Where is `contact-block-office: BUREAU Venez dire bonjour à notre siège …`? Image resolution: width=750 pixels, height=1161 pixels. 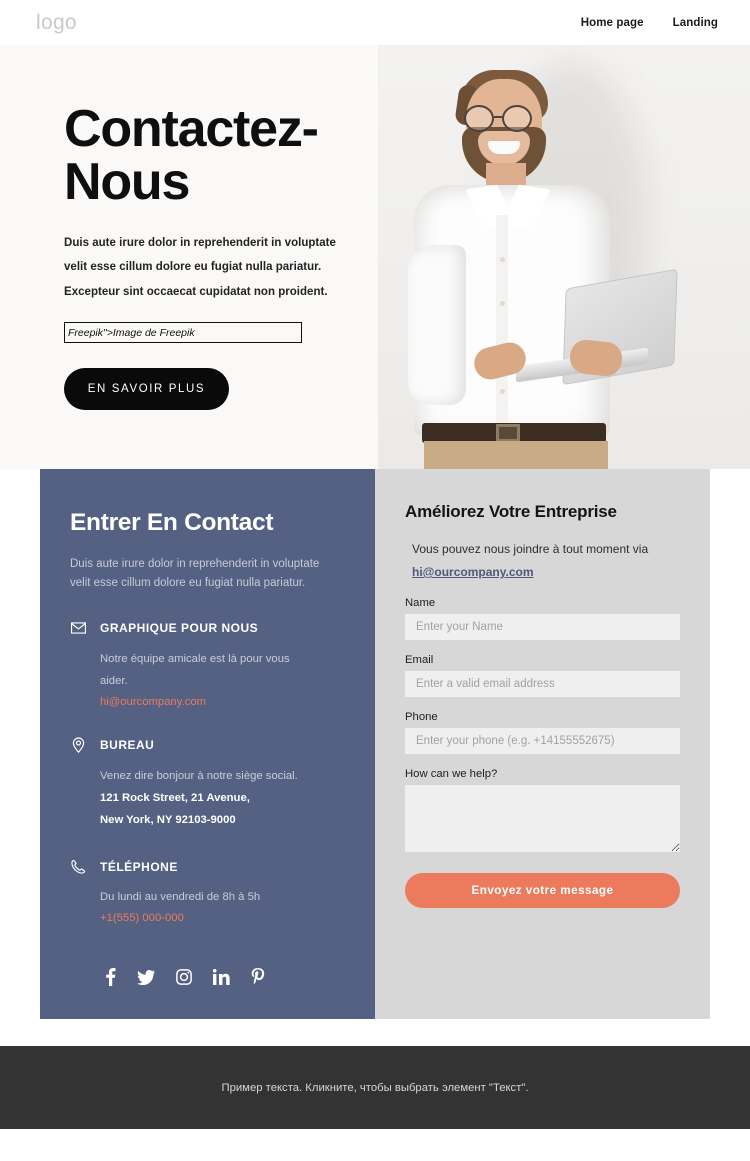
contact-block-office: BUREAU Venez dire bonjour à notre siège … is located at coordinates (206, 784).